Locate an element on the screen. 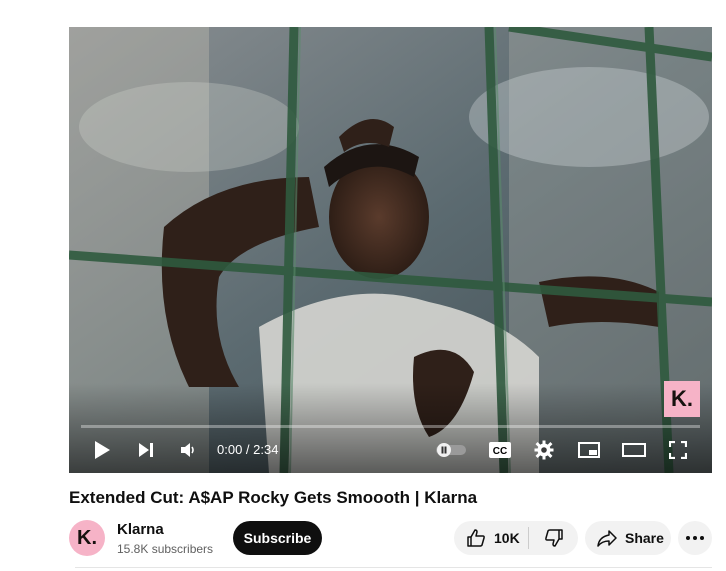 The width and height of the screenshot is (726, 571). play-icon is located at coordinates (102, 450).